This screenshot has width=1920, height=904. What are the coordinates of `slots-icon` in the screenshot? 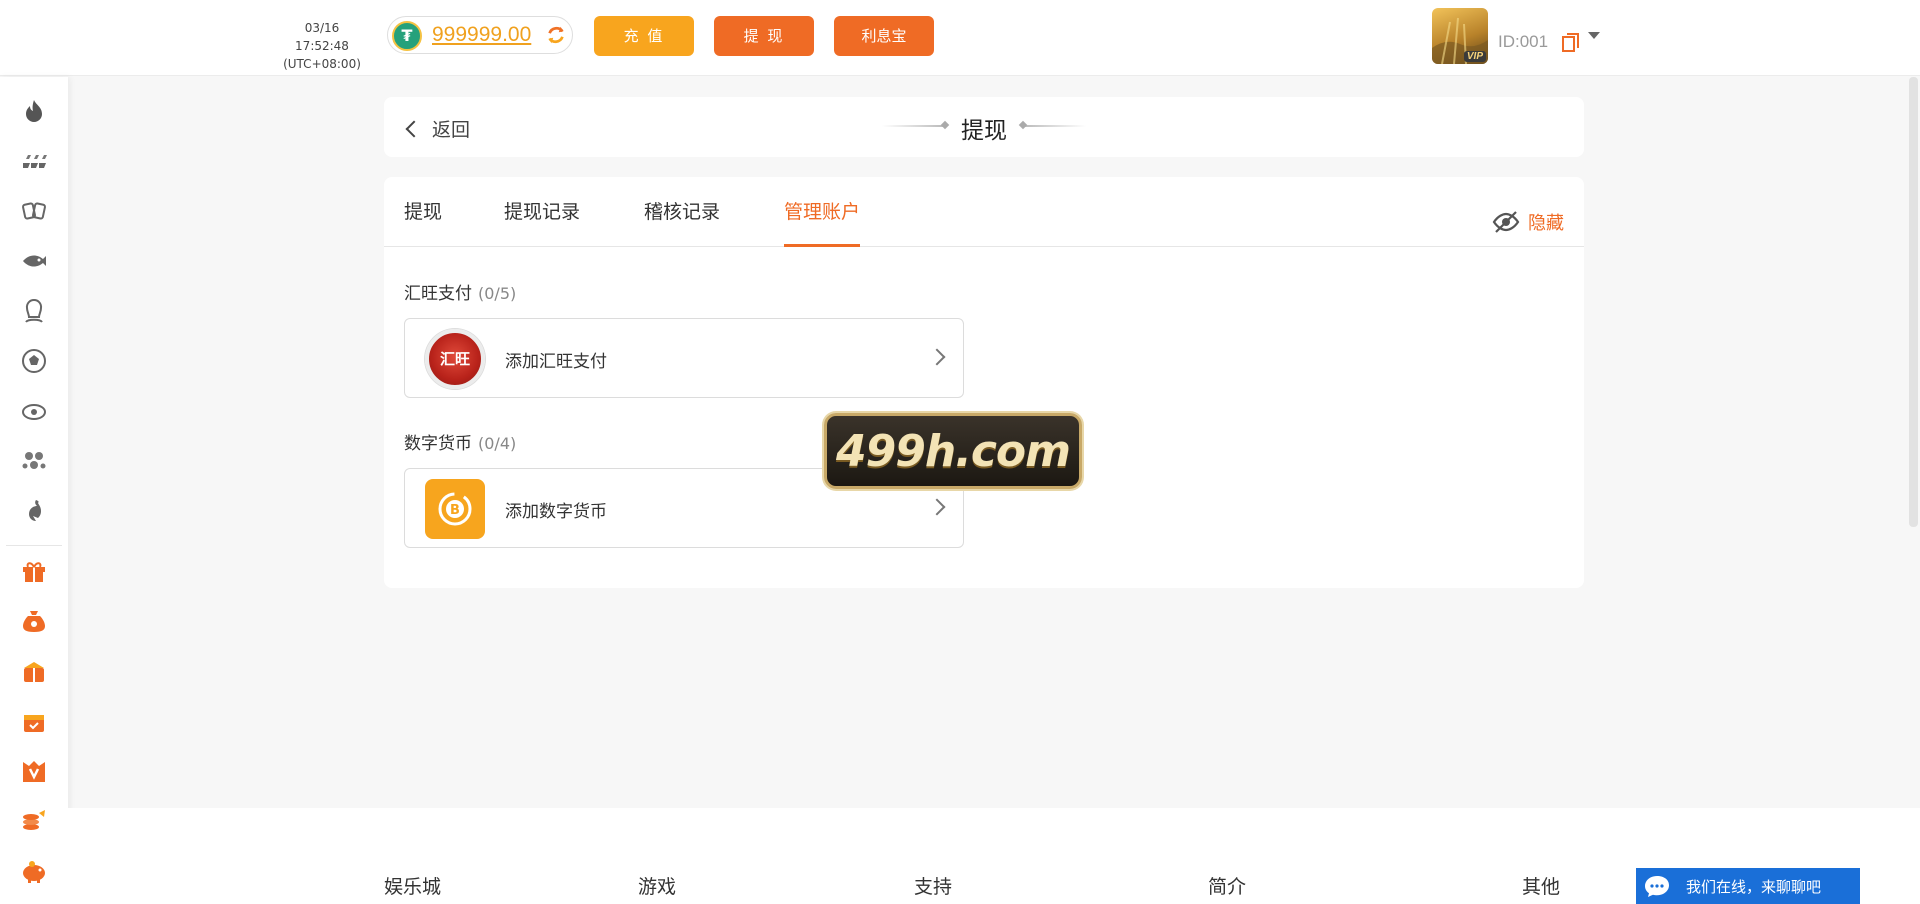 It's located at (34, 161).